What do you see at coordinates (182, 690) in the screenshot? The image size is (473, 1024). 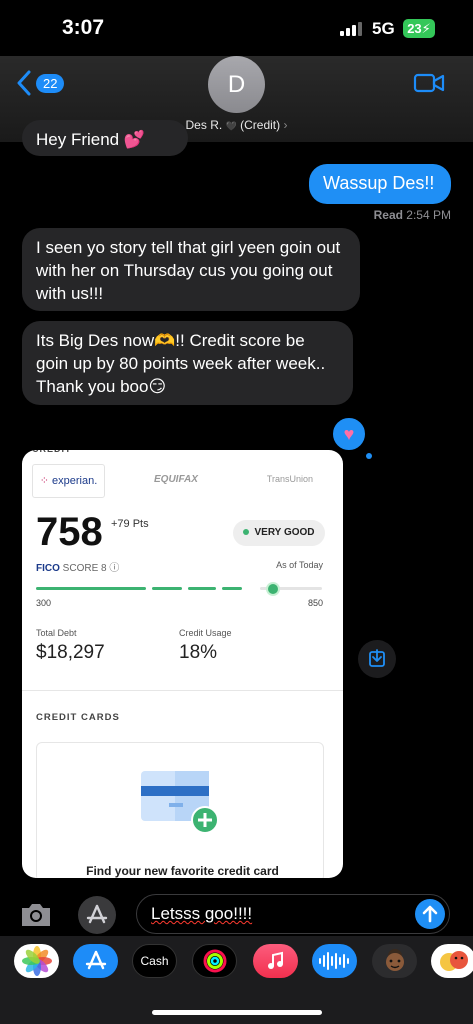 I see `divider` at bounding box center [182, 690].